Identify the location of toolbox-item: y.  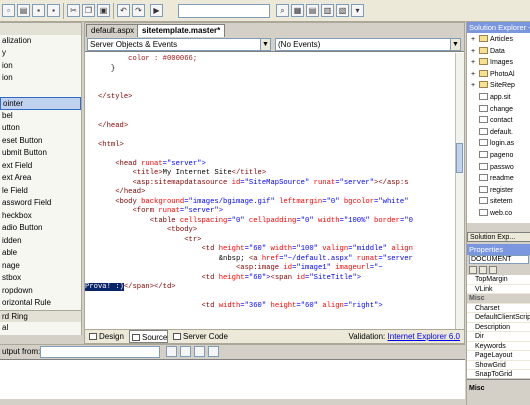
(40, 53).